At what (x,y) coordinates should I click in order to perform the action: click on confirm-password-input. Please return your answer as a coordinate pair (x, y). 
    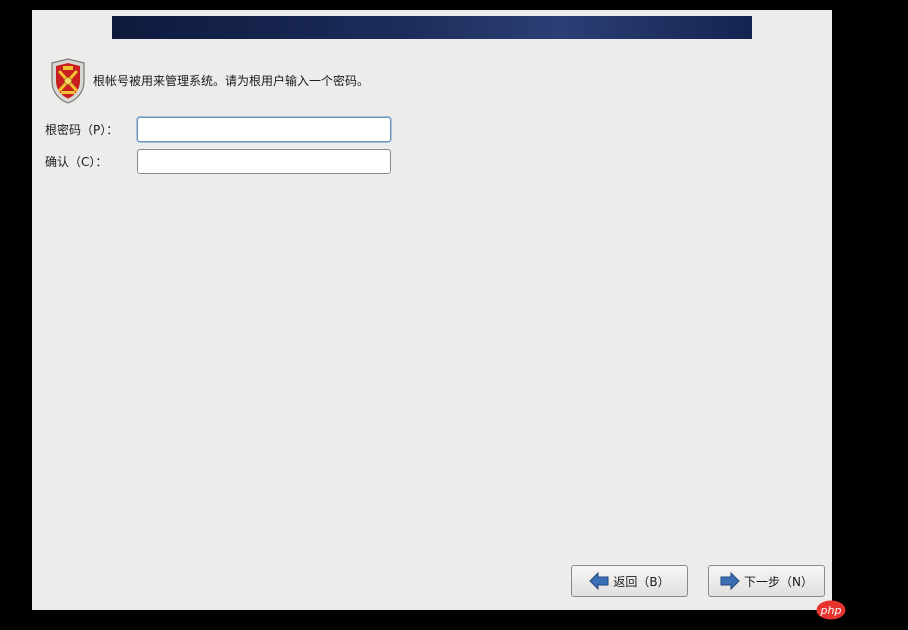
    Looking at the image, I should click on (264, 161).